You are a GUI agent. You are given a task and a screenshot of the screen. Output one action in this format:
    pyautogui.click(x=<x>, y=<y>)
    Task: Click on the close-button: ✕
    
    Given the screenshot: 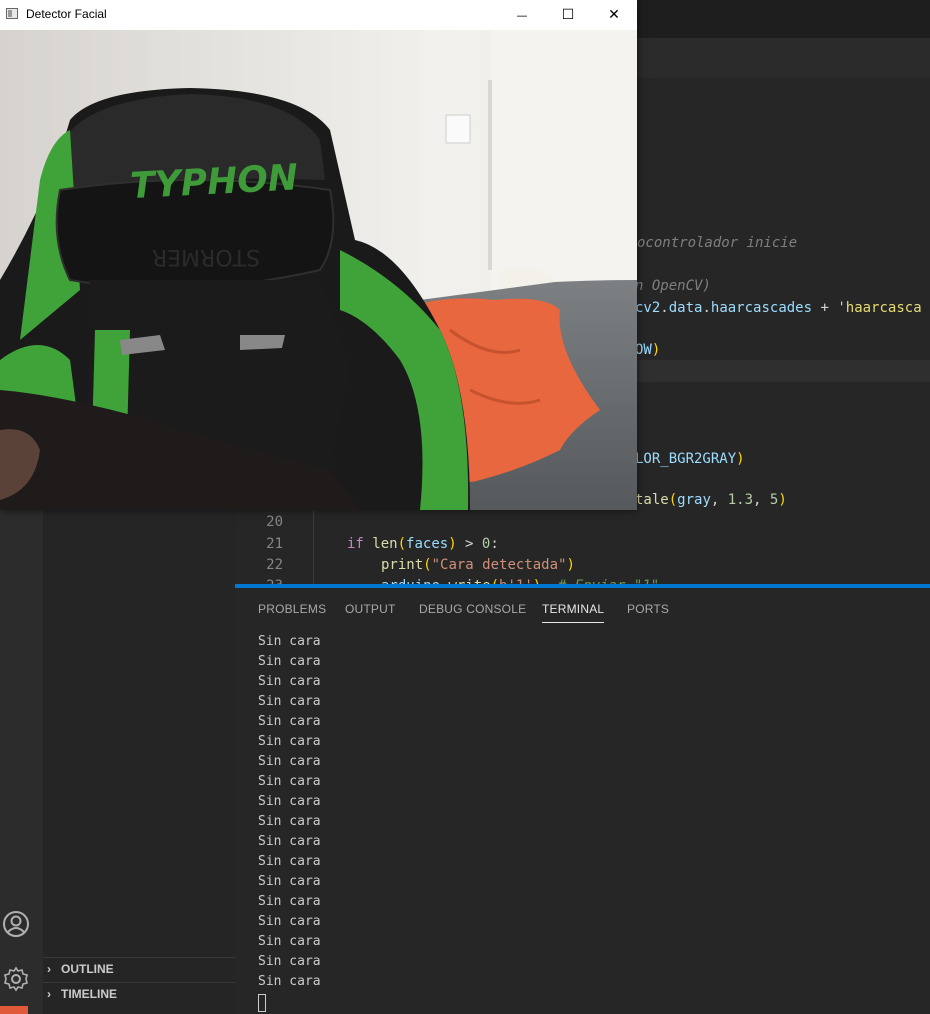 What is the action you would take?
    pyautogui.click(x=614, y=15)
    